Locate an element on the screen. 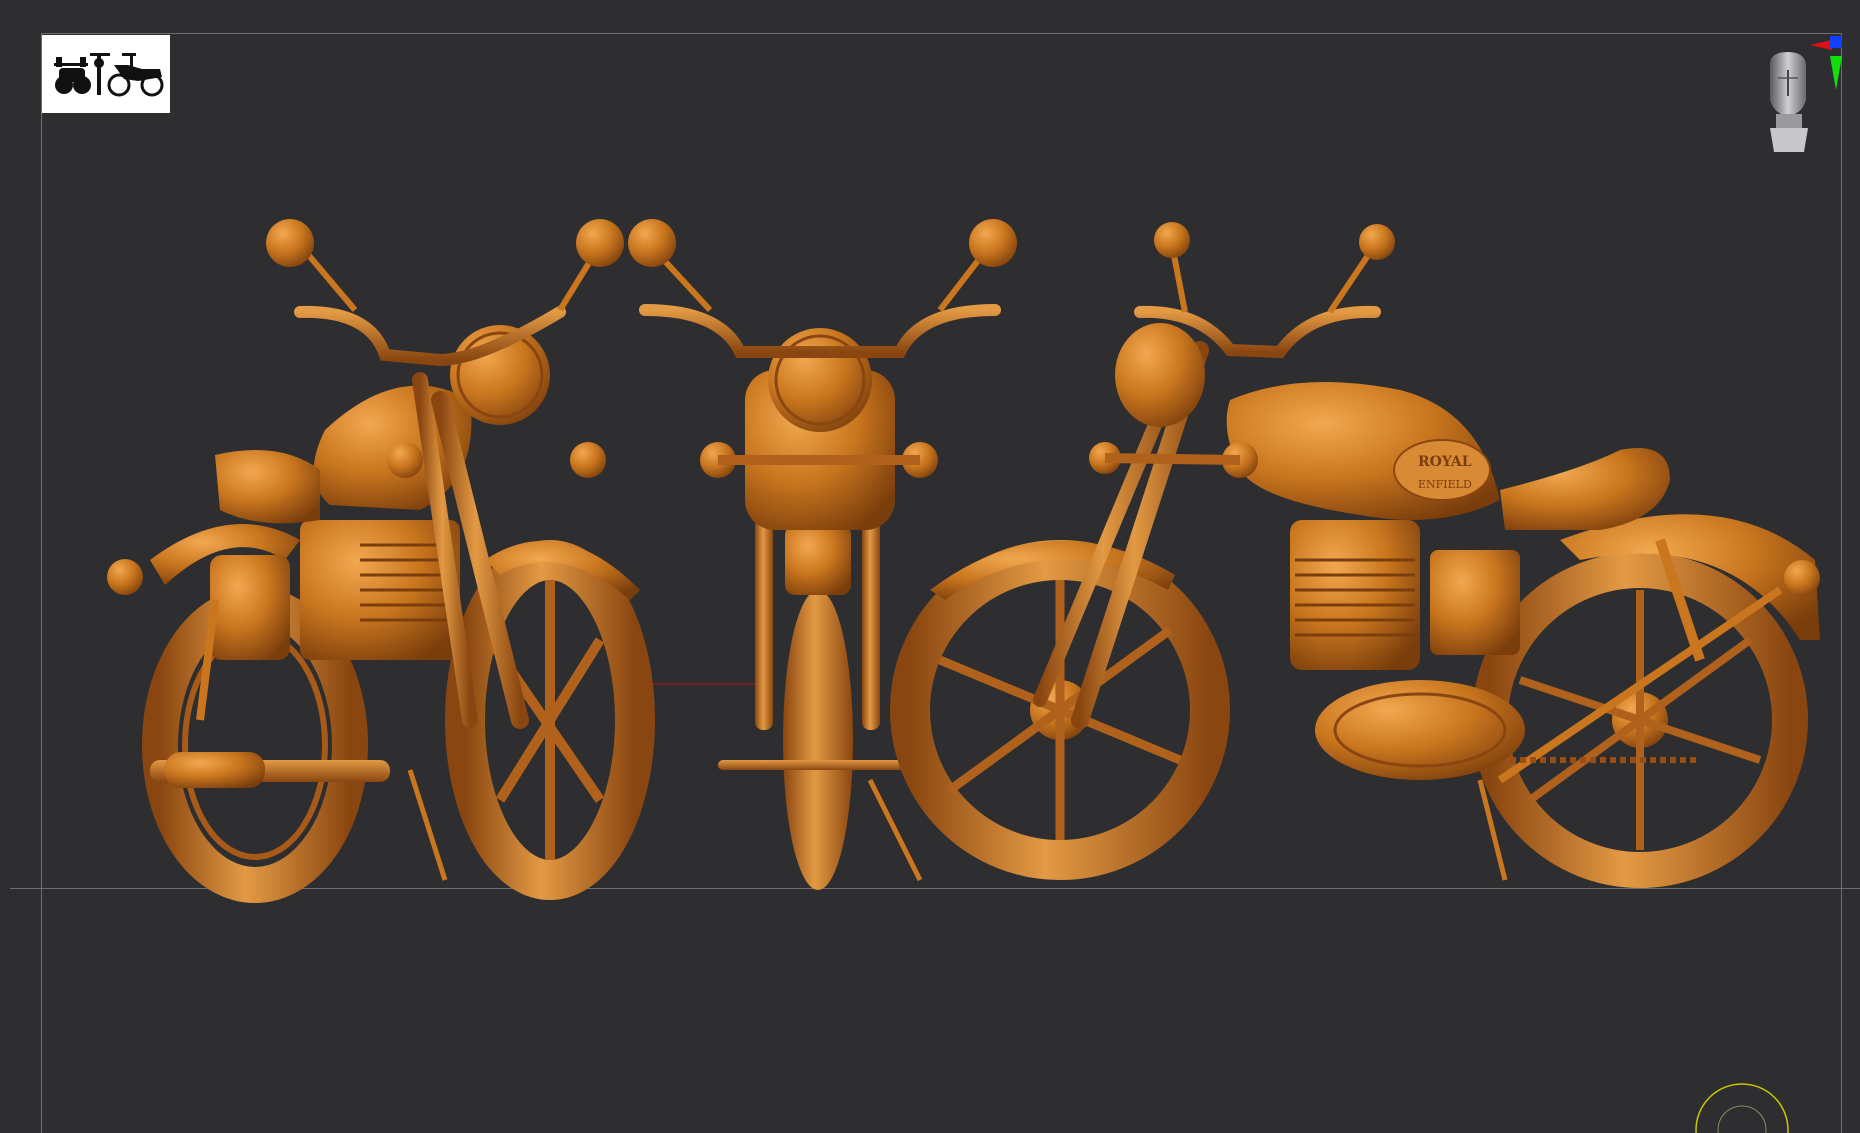 Image resolution: width=1860 pixels, height=1133 pixels. tank-brand-line2: ENFIELD is located at coordinates (1445, 484).